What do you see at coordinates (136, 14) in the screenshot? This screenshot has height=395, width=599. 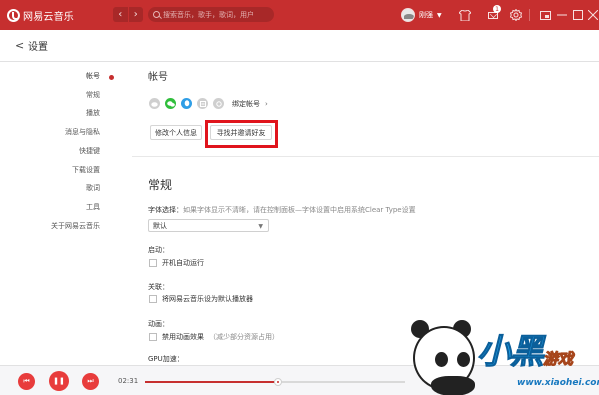 I see `forward-button: ›` at bounding box center [136, 14].